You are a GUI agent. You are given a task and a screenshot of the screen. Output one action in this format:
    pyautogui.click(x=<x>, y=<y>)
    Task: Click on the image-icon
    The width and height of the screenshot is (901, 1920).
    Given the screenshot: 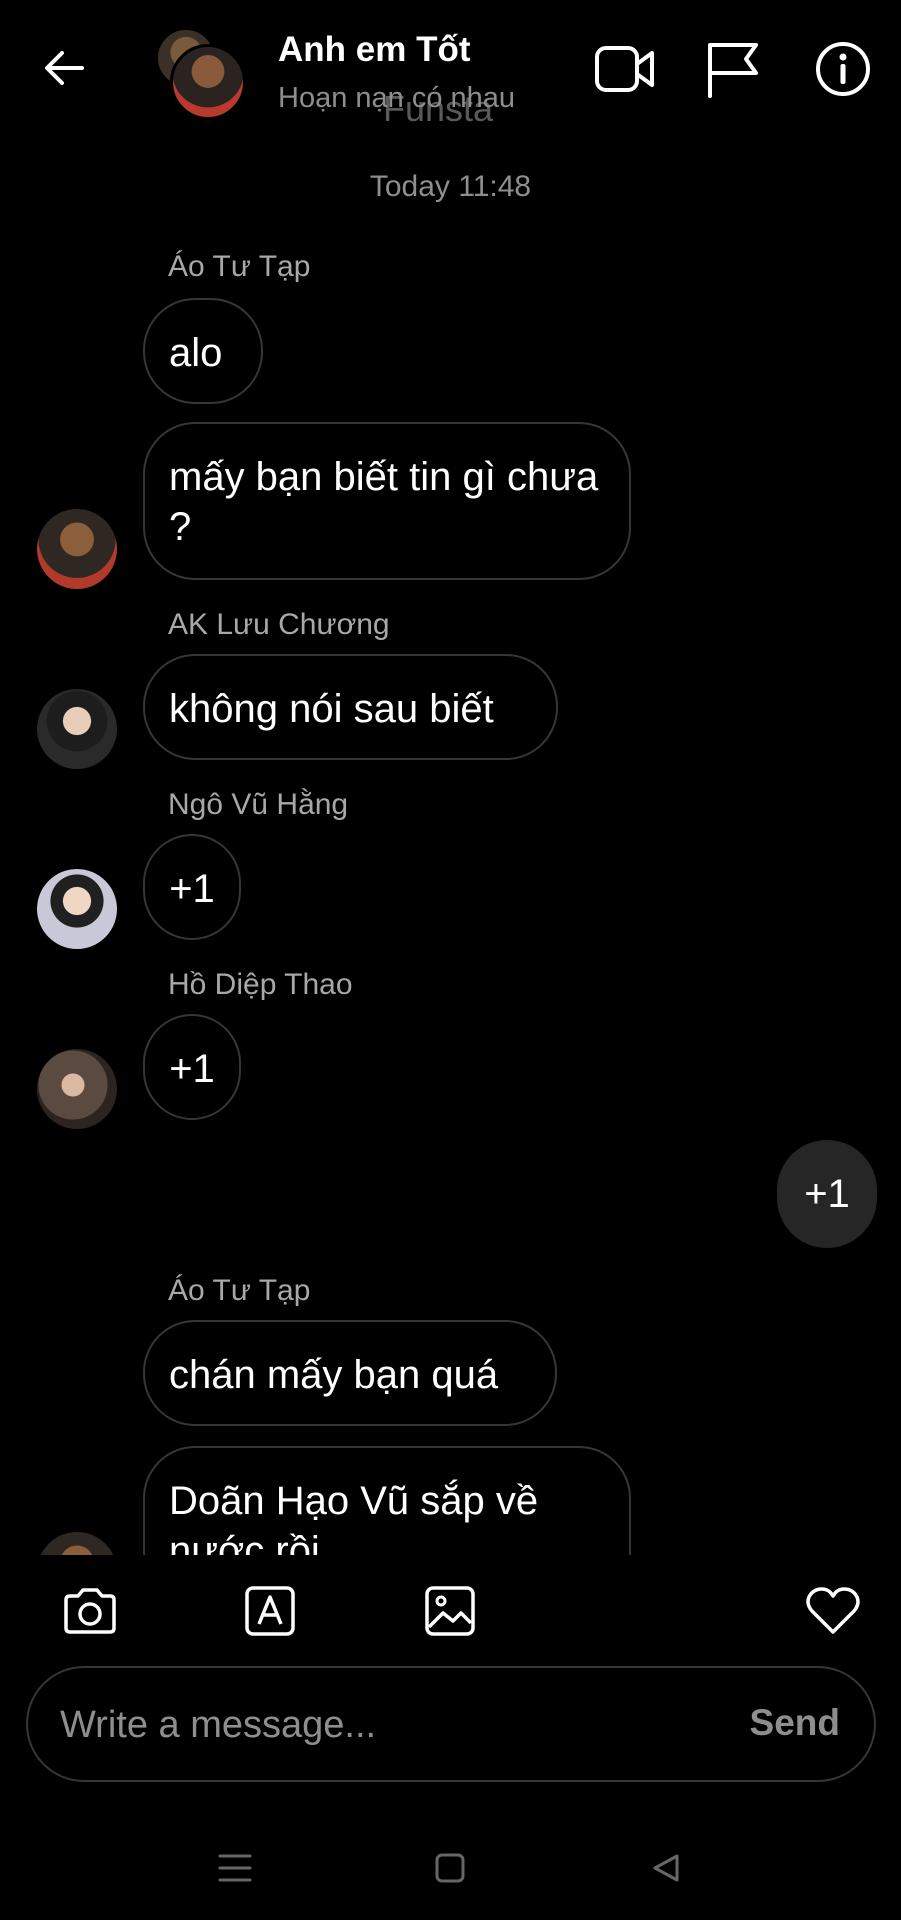 What is the action you would take?
    pyautogui.click(x=450, y=1611)
    